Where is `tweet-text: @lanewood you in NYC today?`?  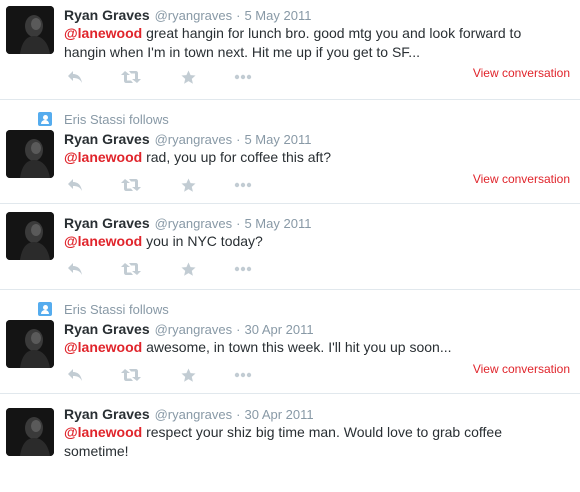
tweet-text: @lanewood you in NYC today? is located at coordinates (309, 241).